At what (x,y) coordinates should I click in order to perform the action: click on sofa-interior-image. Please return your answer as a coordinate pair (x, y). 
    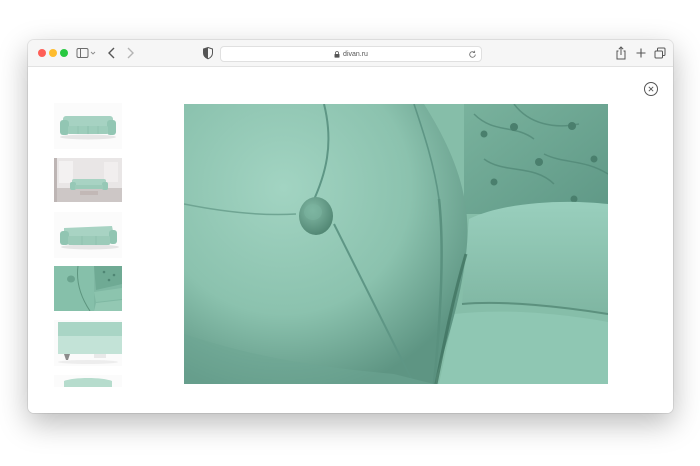
    Looking at the image, I should click on (88, 180).